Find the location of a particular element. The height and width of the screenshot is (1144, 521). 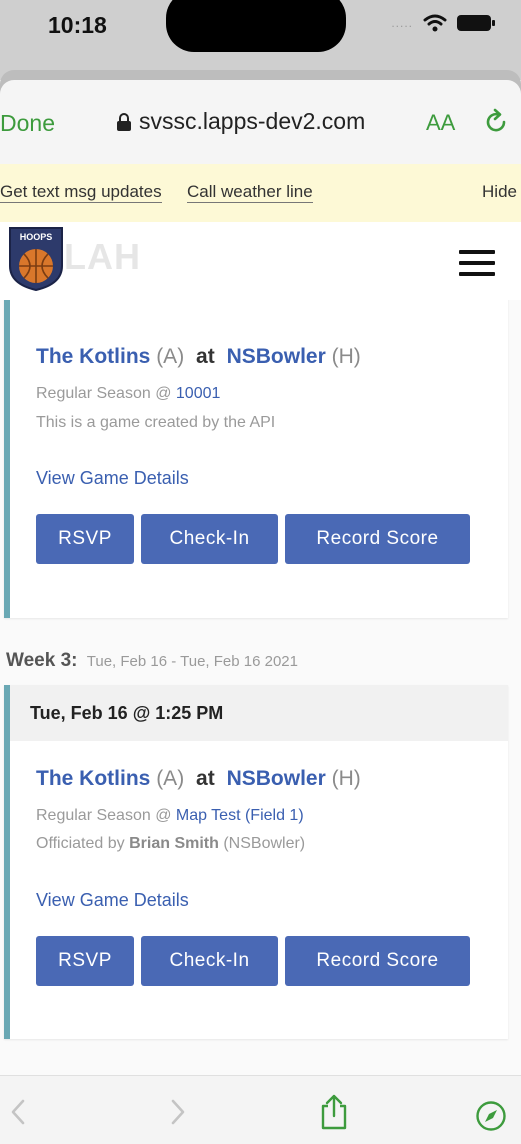

site-logo-text: LAH is located at coordinates (102, 256).